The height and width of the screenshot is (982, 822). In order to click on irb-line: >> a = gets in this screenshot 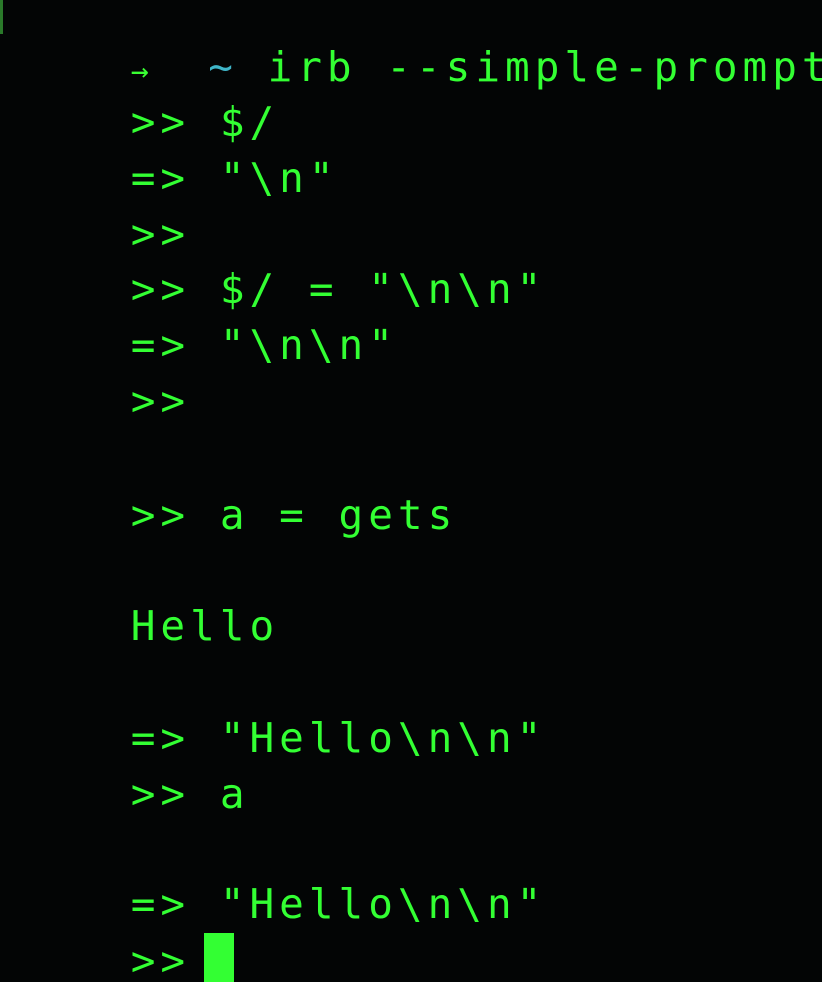, I will do `click(234, 492)`.